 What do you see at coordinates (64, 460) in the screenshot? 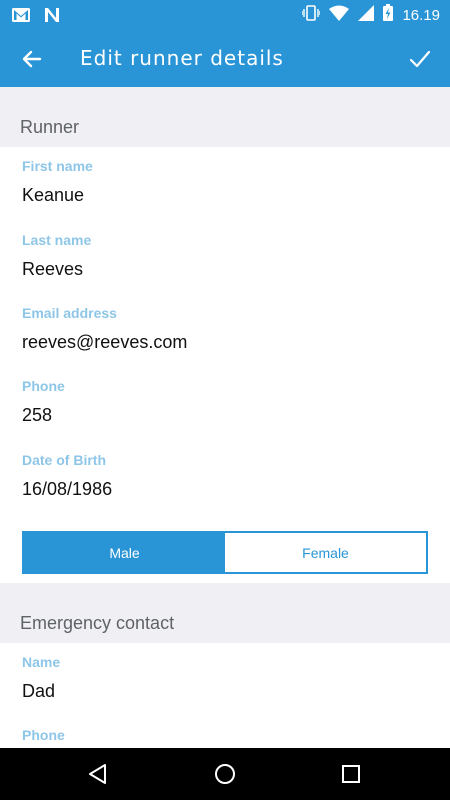
I see `dob-label: Date of Birth` at bounding box center [64, 460].